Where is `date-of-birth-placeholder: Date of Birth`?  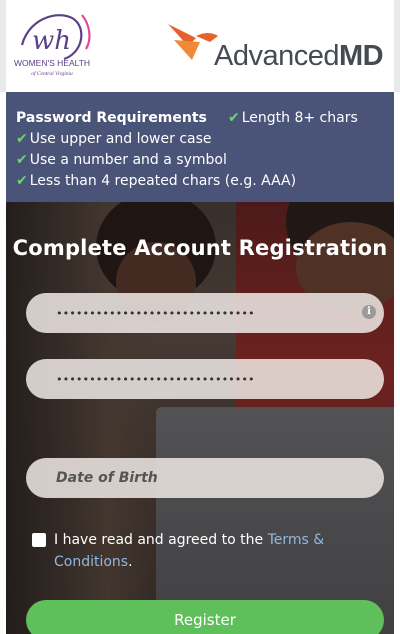
date-of-birth-placeholder: Date of Birth is located at coordinates (107, 478).